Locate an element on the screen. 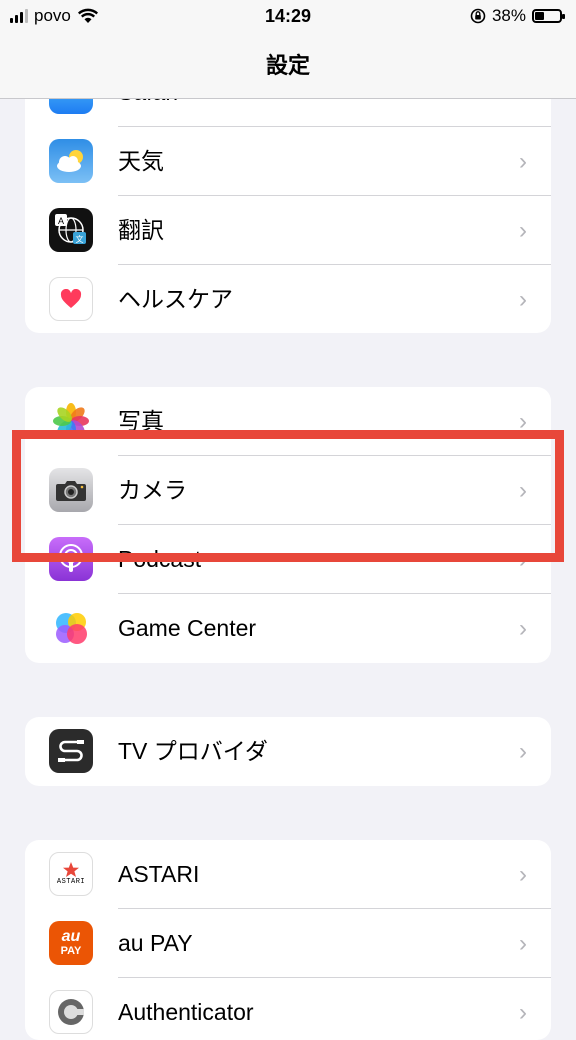  game-center-icon is located at coordinates (71, 628).